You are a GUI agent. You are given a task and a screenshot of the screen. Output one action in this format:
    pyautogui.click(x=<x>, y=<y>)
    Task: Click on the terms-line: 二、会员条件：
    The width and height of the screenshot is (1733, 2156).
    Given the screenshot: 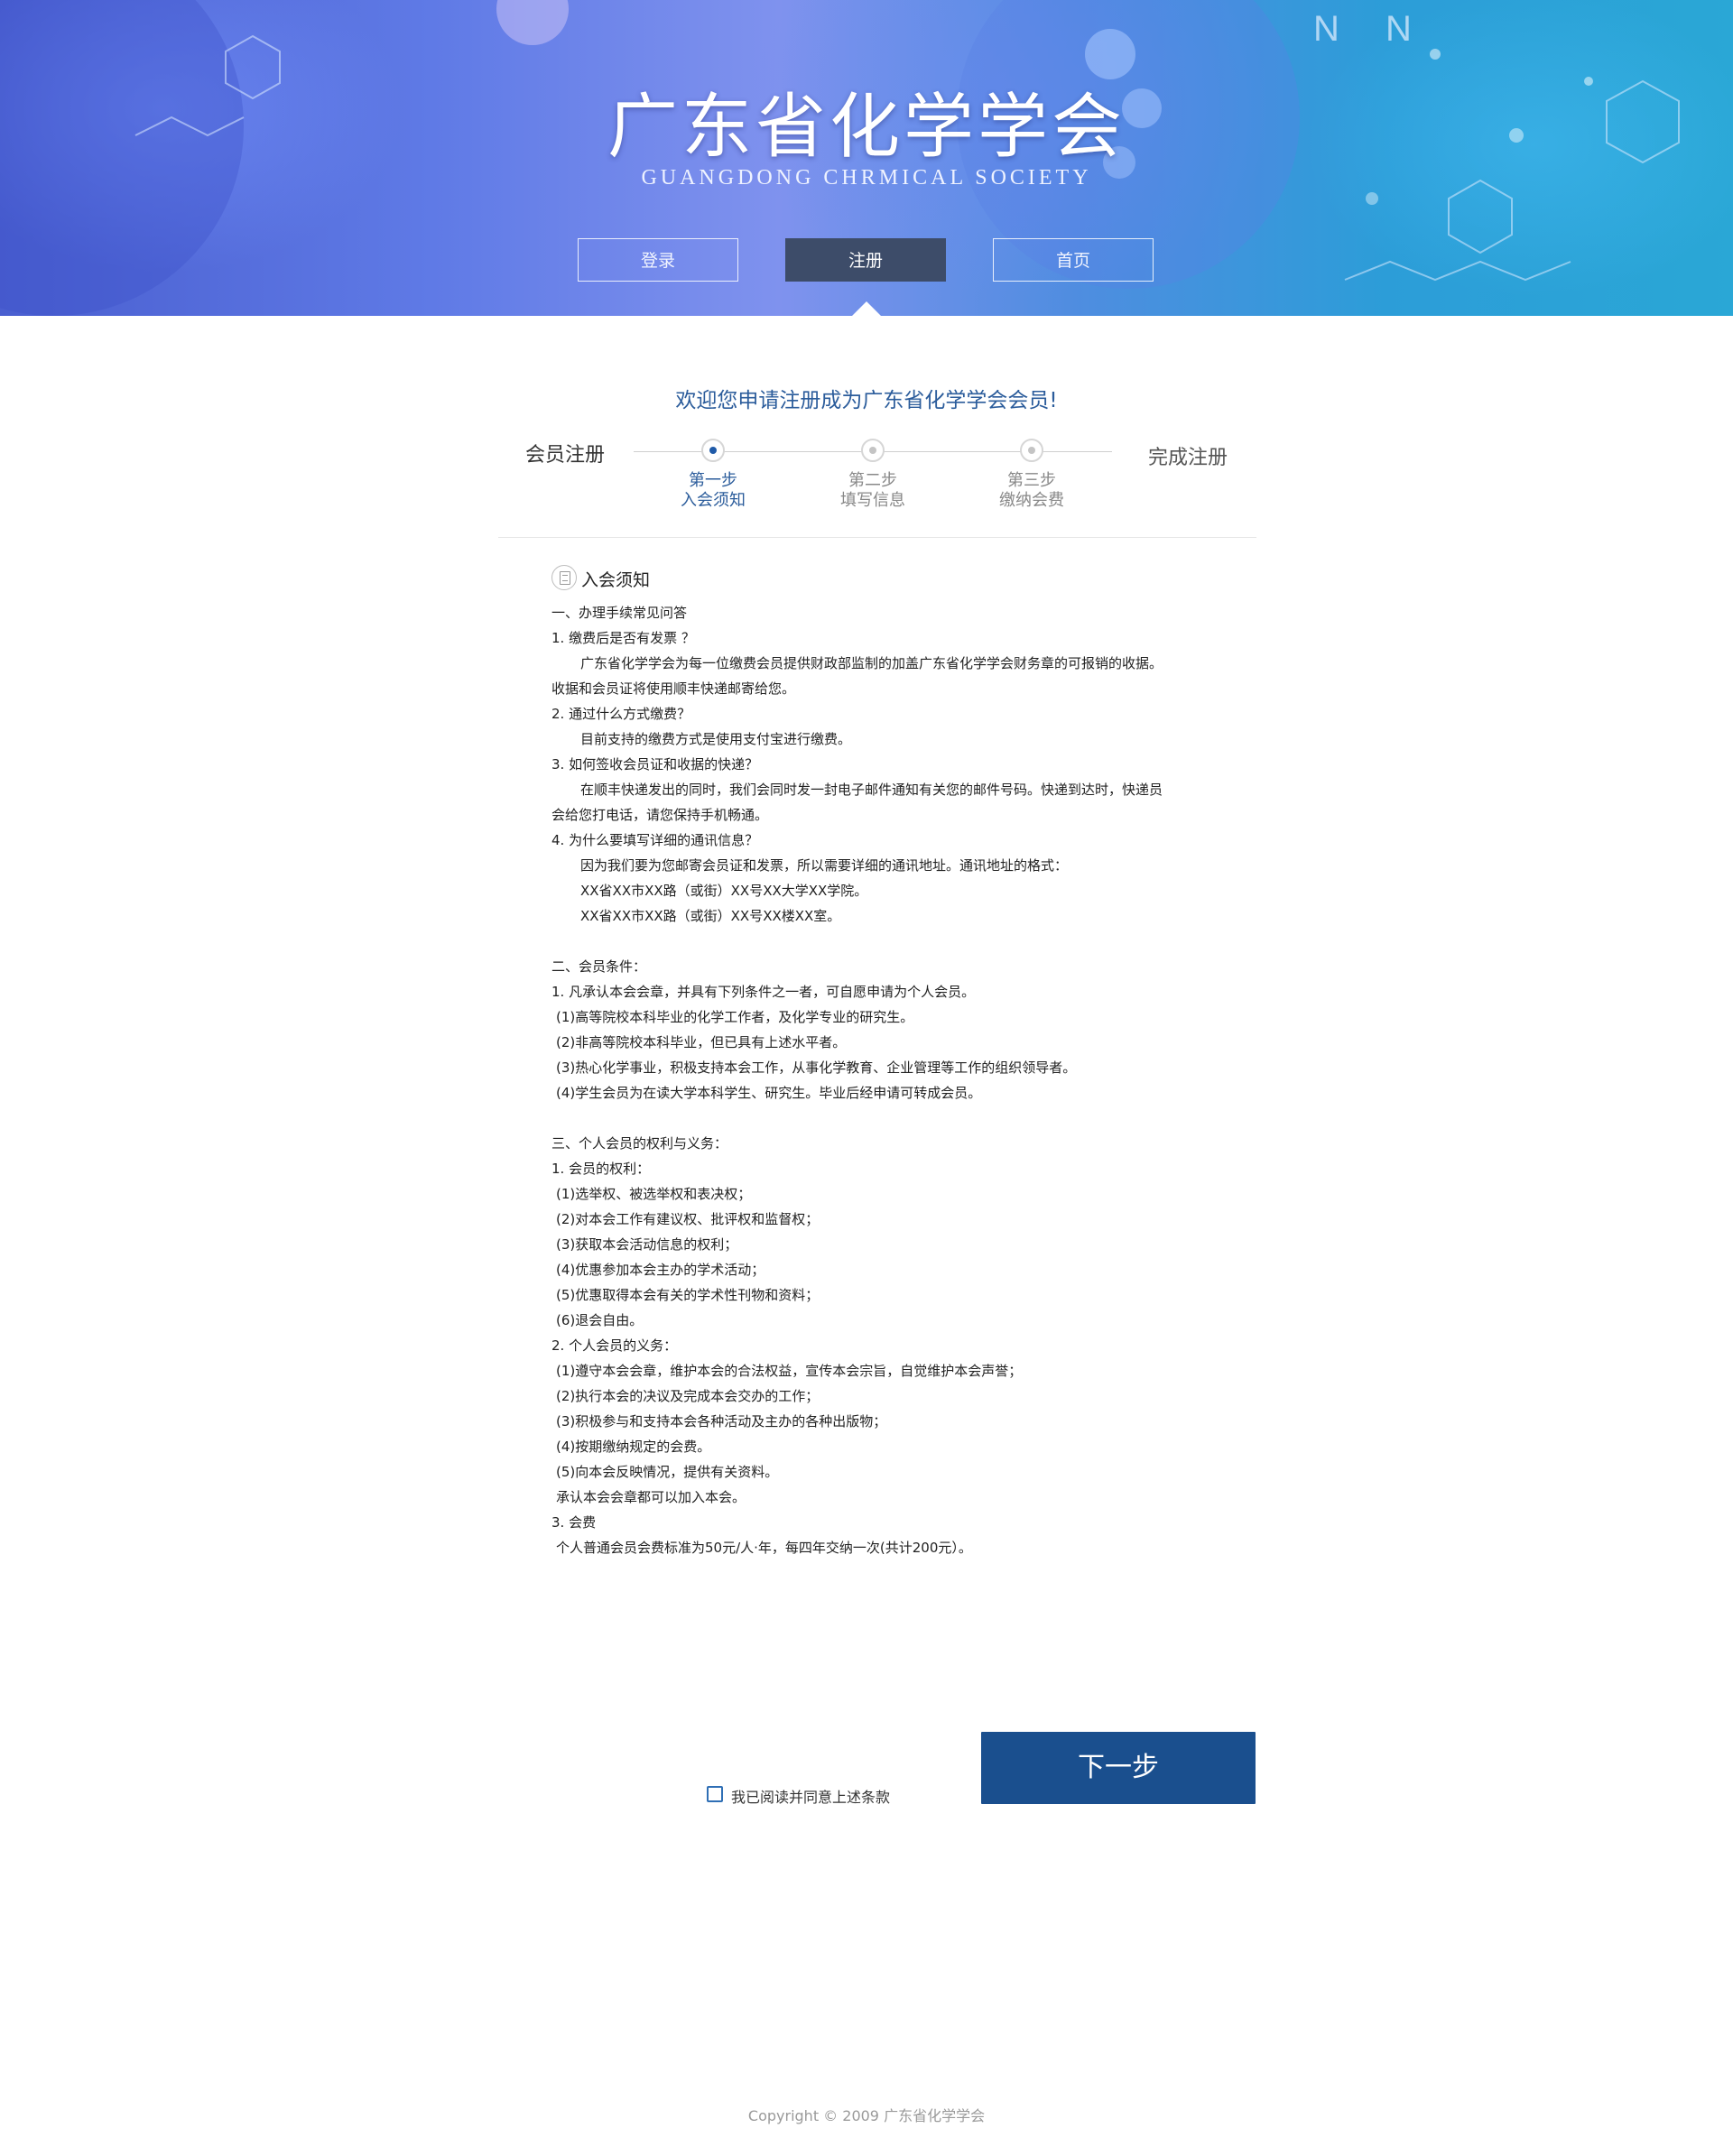 What is the action you would take?
    pyautogui.click(x=599, y=966)
    